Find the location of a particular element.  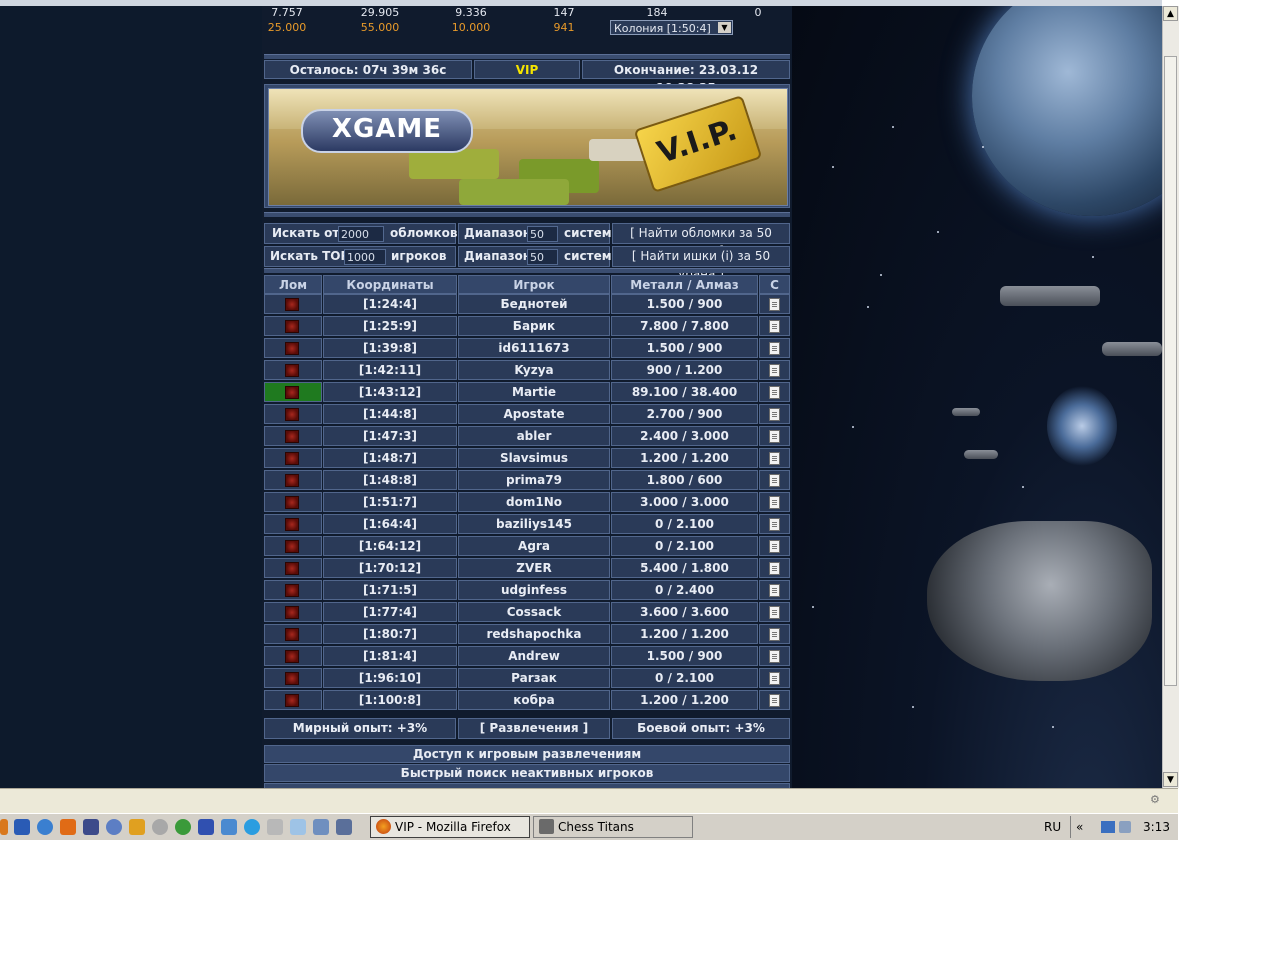

coordinates-link: [1:80:7] is located at coordinates (390, 634).